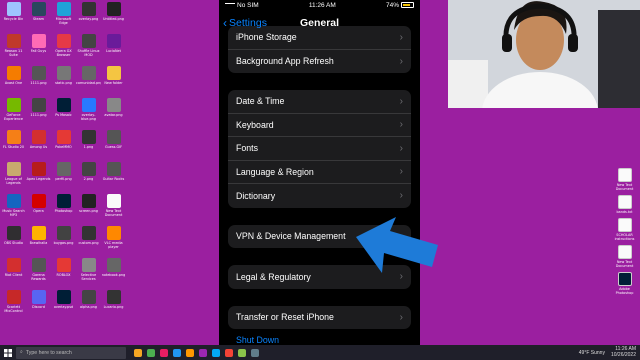  I want to click on desktop-icon: OBS Studio, so click(13, 242).